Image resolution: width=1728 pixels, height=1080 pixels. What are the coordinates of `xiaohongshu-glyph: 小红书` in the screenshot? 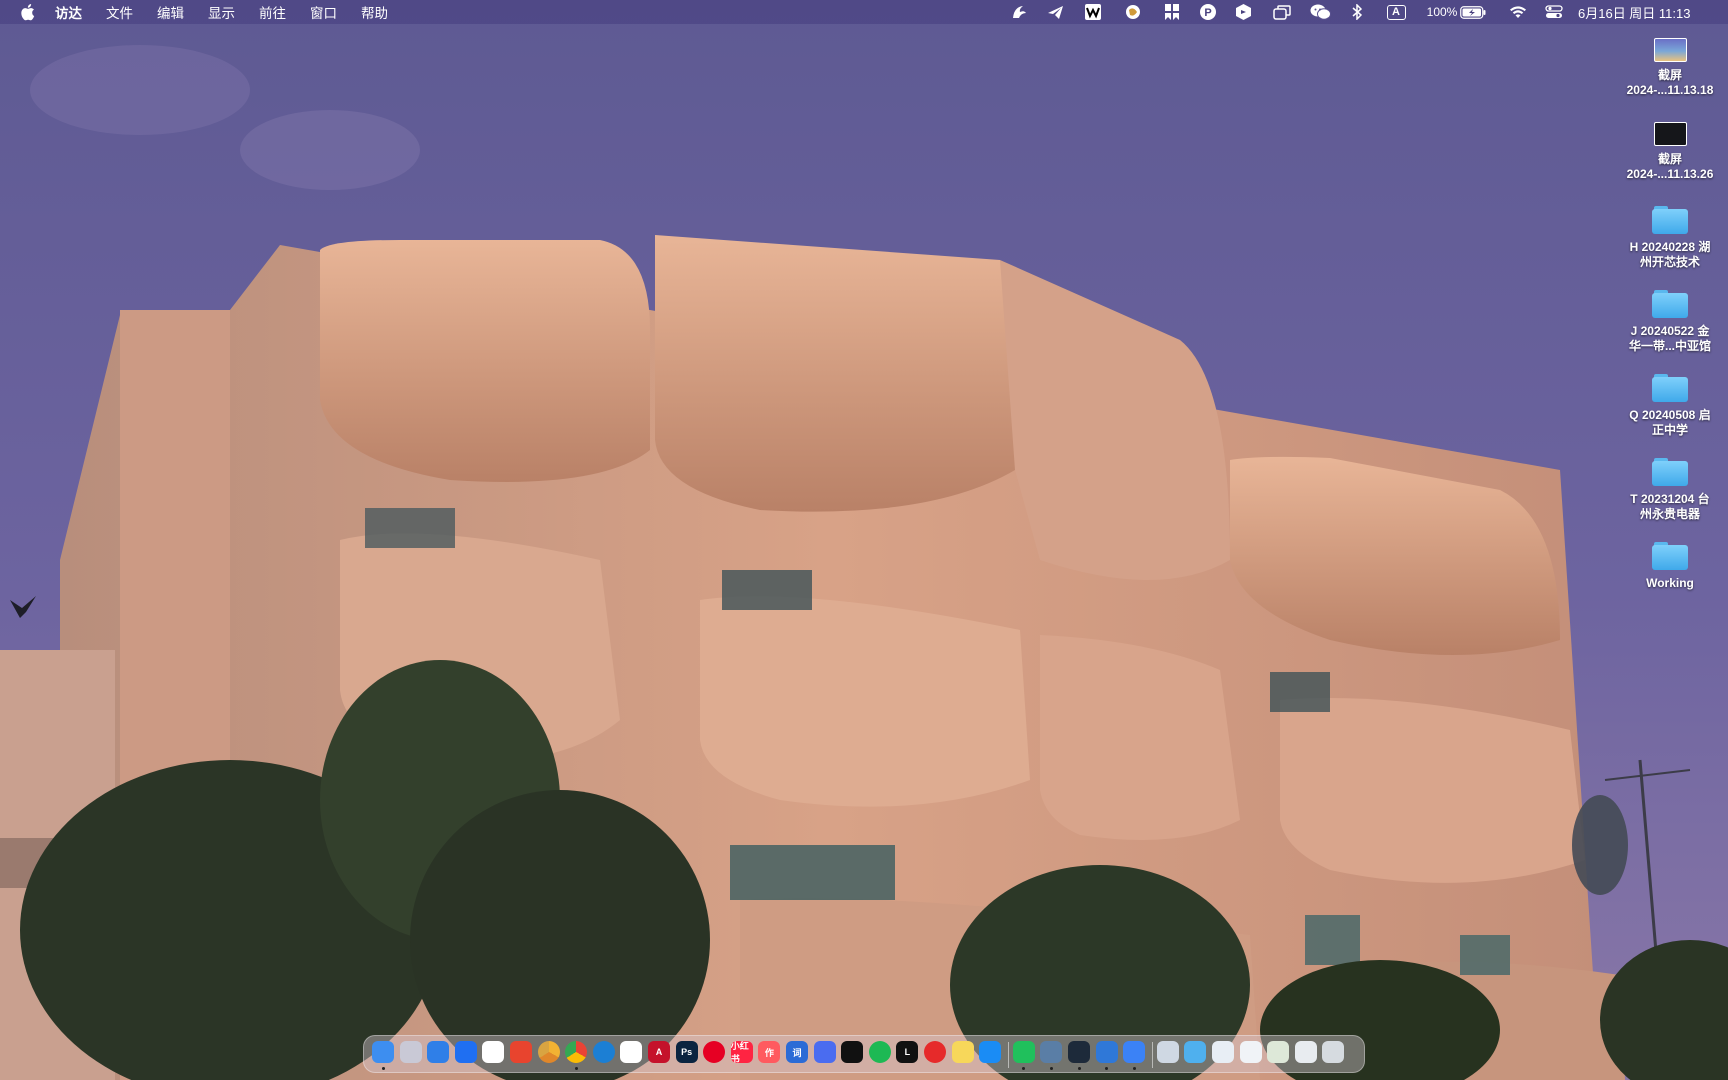 It's located at (739, 1052).